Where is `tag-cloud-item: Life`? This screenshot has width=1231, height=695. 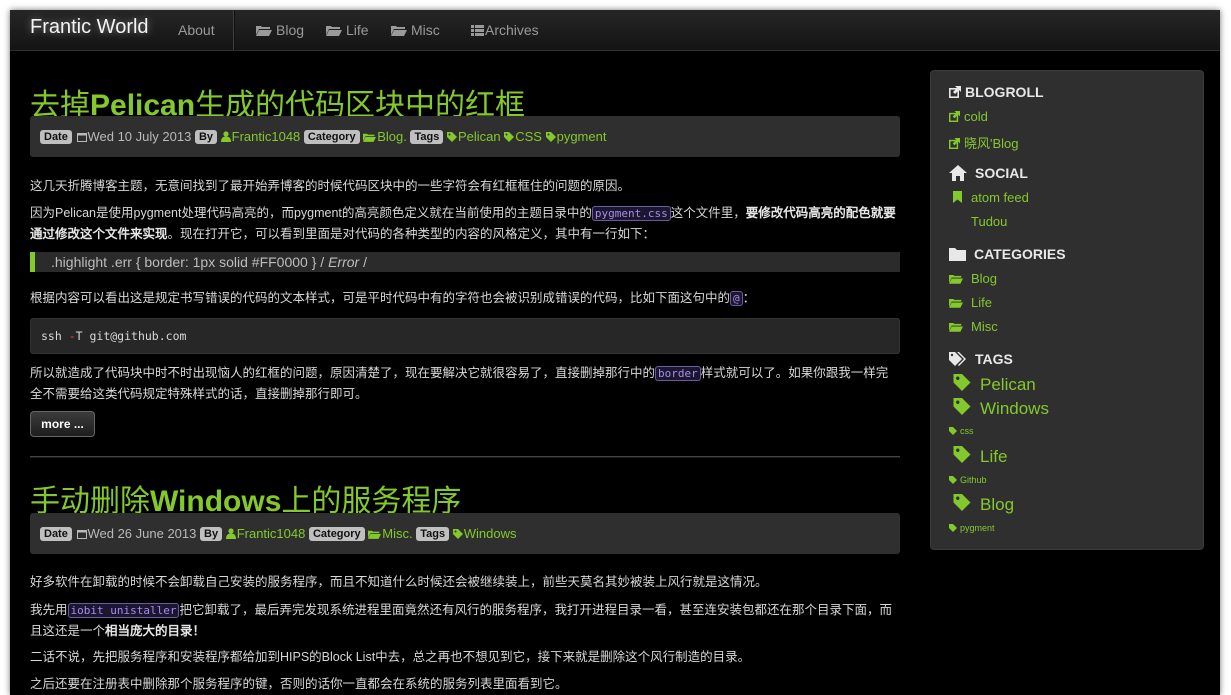 tag-cloud-item: Life is located at coordinates (980, 456).